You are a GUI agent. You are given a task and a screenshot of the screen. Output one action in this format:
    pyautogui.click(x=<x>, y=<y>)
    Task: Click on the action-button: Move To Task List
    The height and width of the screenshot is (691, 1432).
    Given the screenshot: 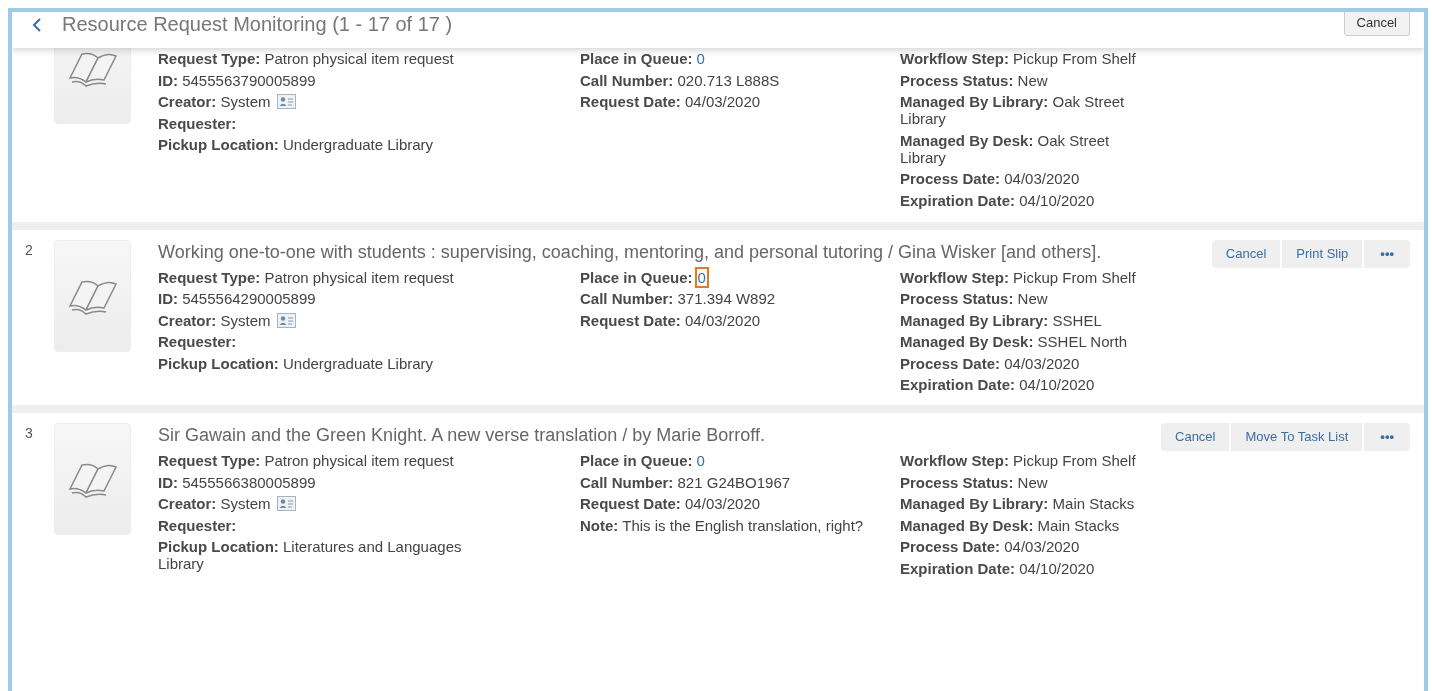 What is the action you would take?
    pyautogui.click(x=1297, y=437)
    